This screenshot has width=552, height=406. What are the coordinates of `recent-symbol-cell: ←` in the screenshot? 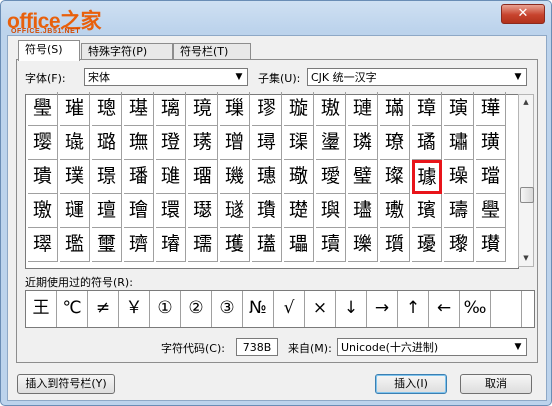 It's located at (444, 309).